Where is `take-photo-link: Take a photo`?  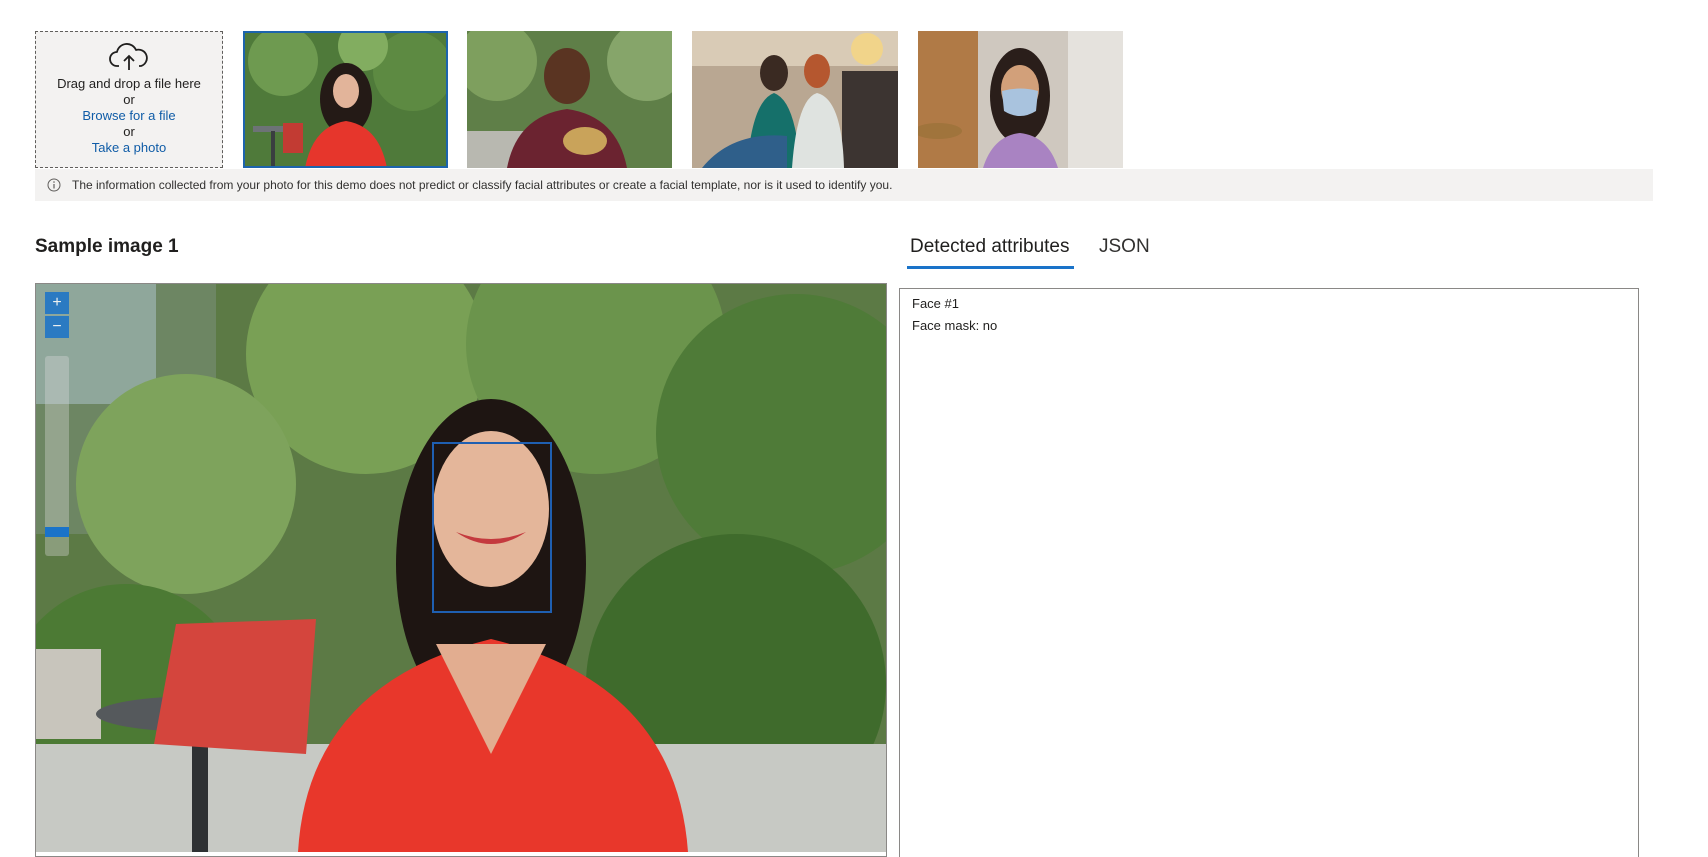
take-photo-link: Take a photo is located at coordinates (129, 148).